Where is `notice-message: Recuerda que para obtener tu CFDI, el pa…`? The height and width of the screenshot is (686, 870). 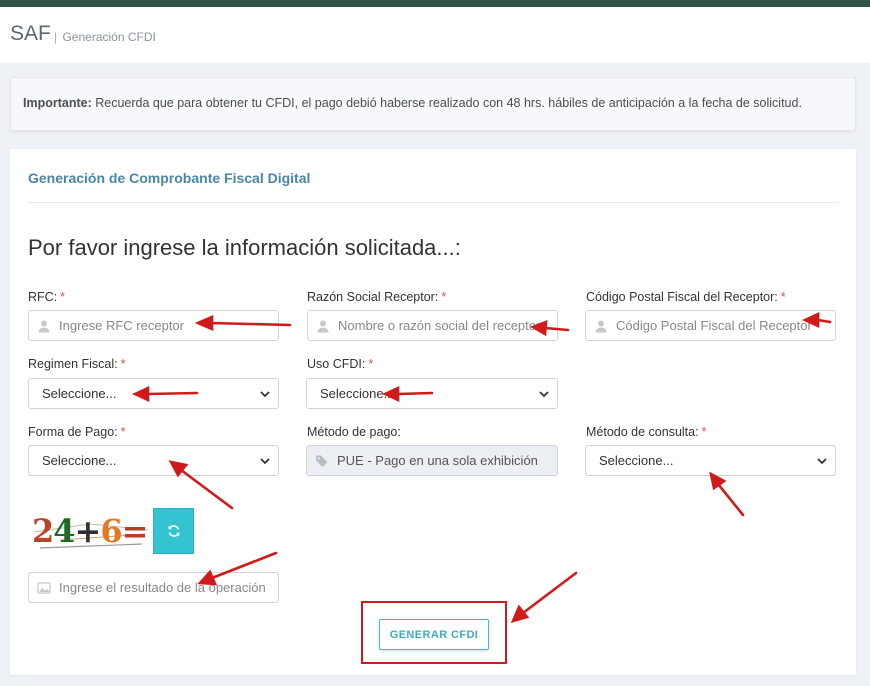 notice-message: Recuerda que para obtener tu CFDI, el pa… is located at coordinates (446, 103).